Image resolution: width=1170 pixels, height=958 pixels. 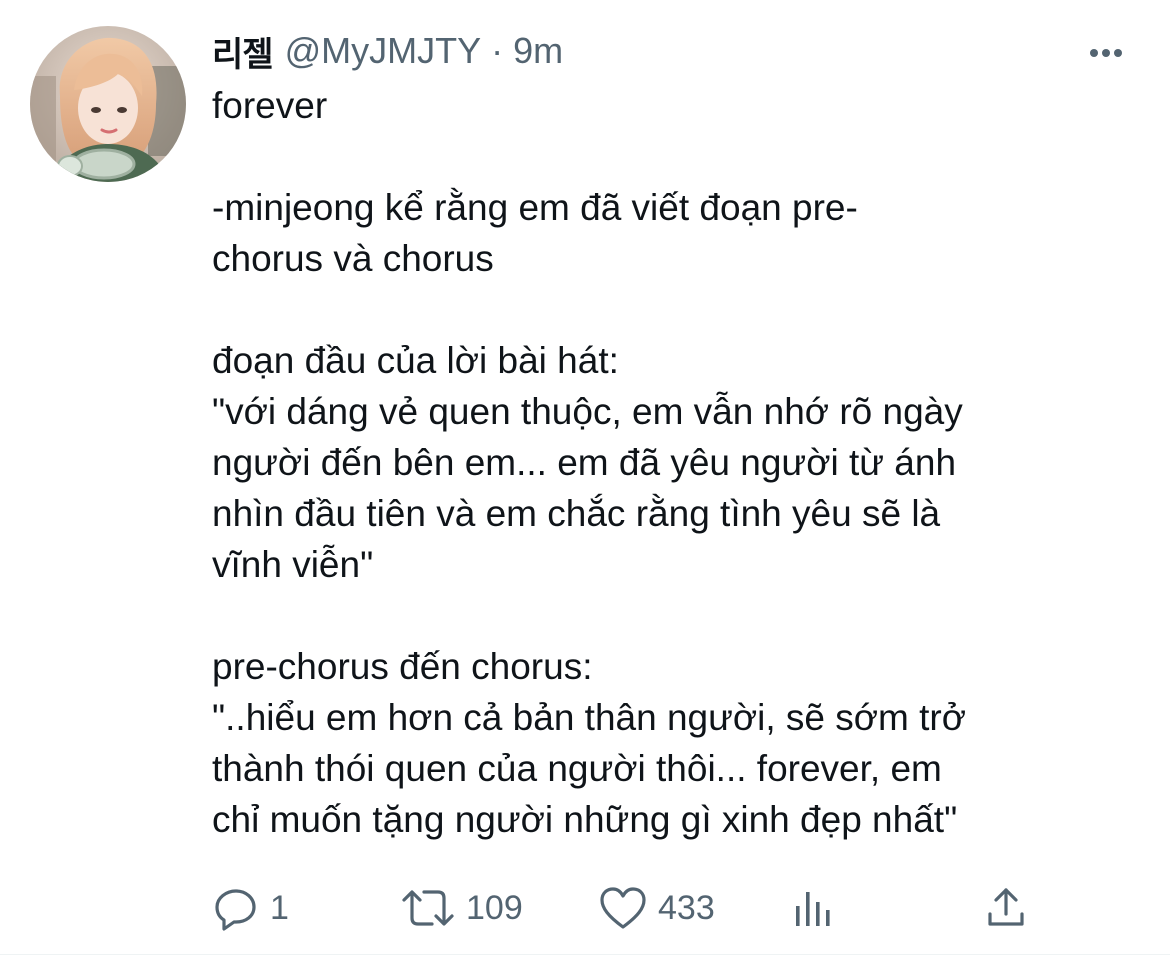 I want to click on tweet-header: 리젤 @MyJMJTY · 9m, so click(x=387, y=51).